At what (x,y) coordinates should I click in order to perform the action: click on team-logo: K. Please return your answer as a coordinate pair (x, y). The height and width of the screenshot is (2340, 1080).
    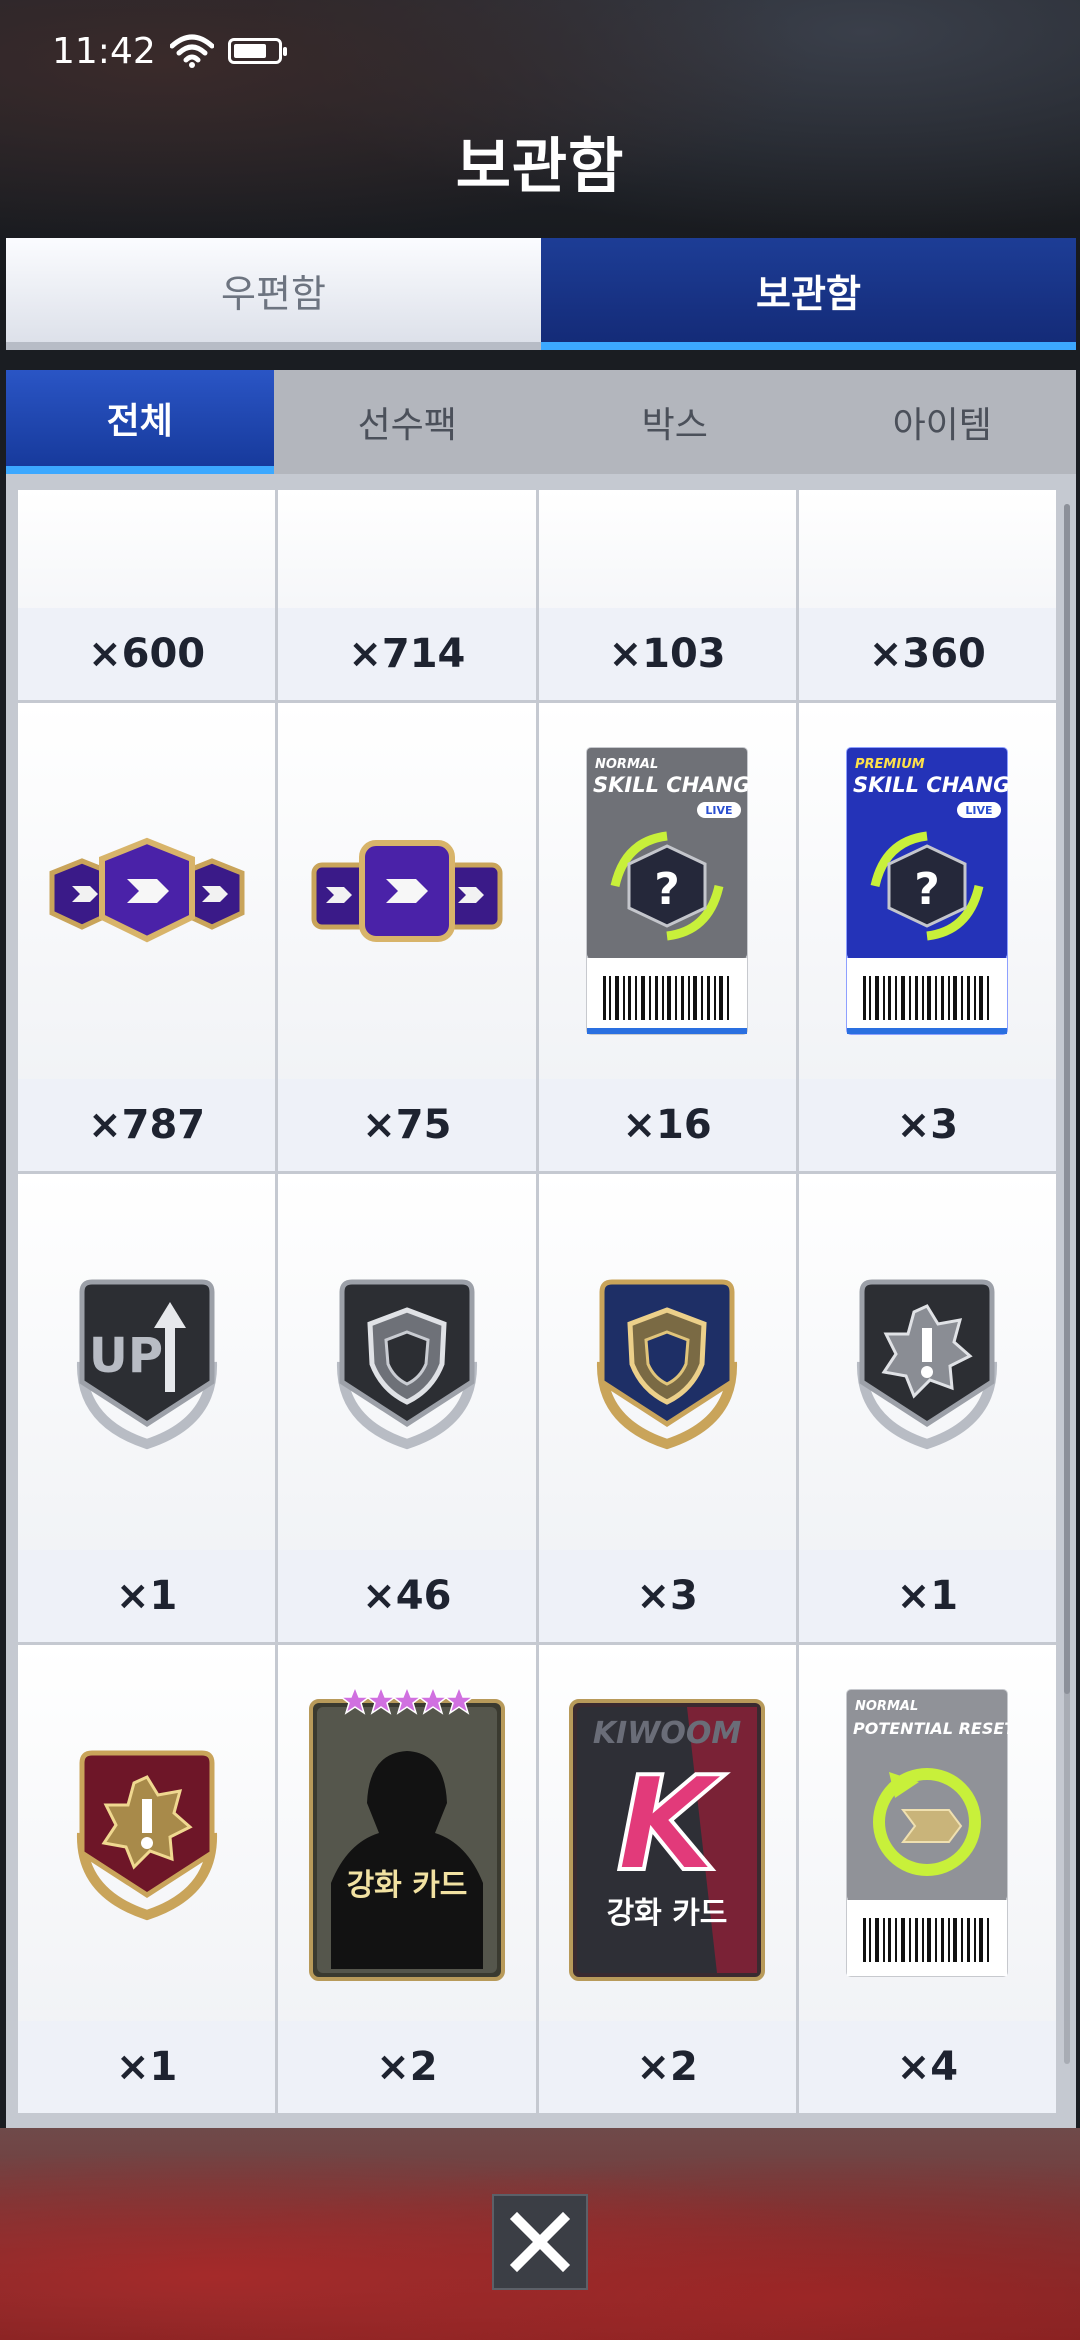
    Looking at the image, I should click on (671, 1824).